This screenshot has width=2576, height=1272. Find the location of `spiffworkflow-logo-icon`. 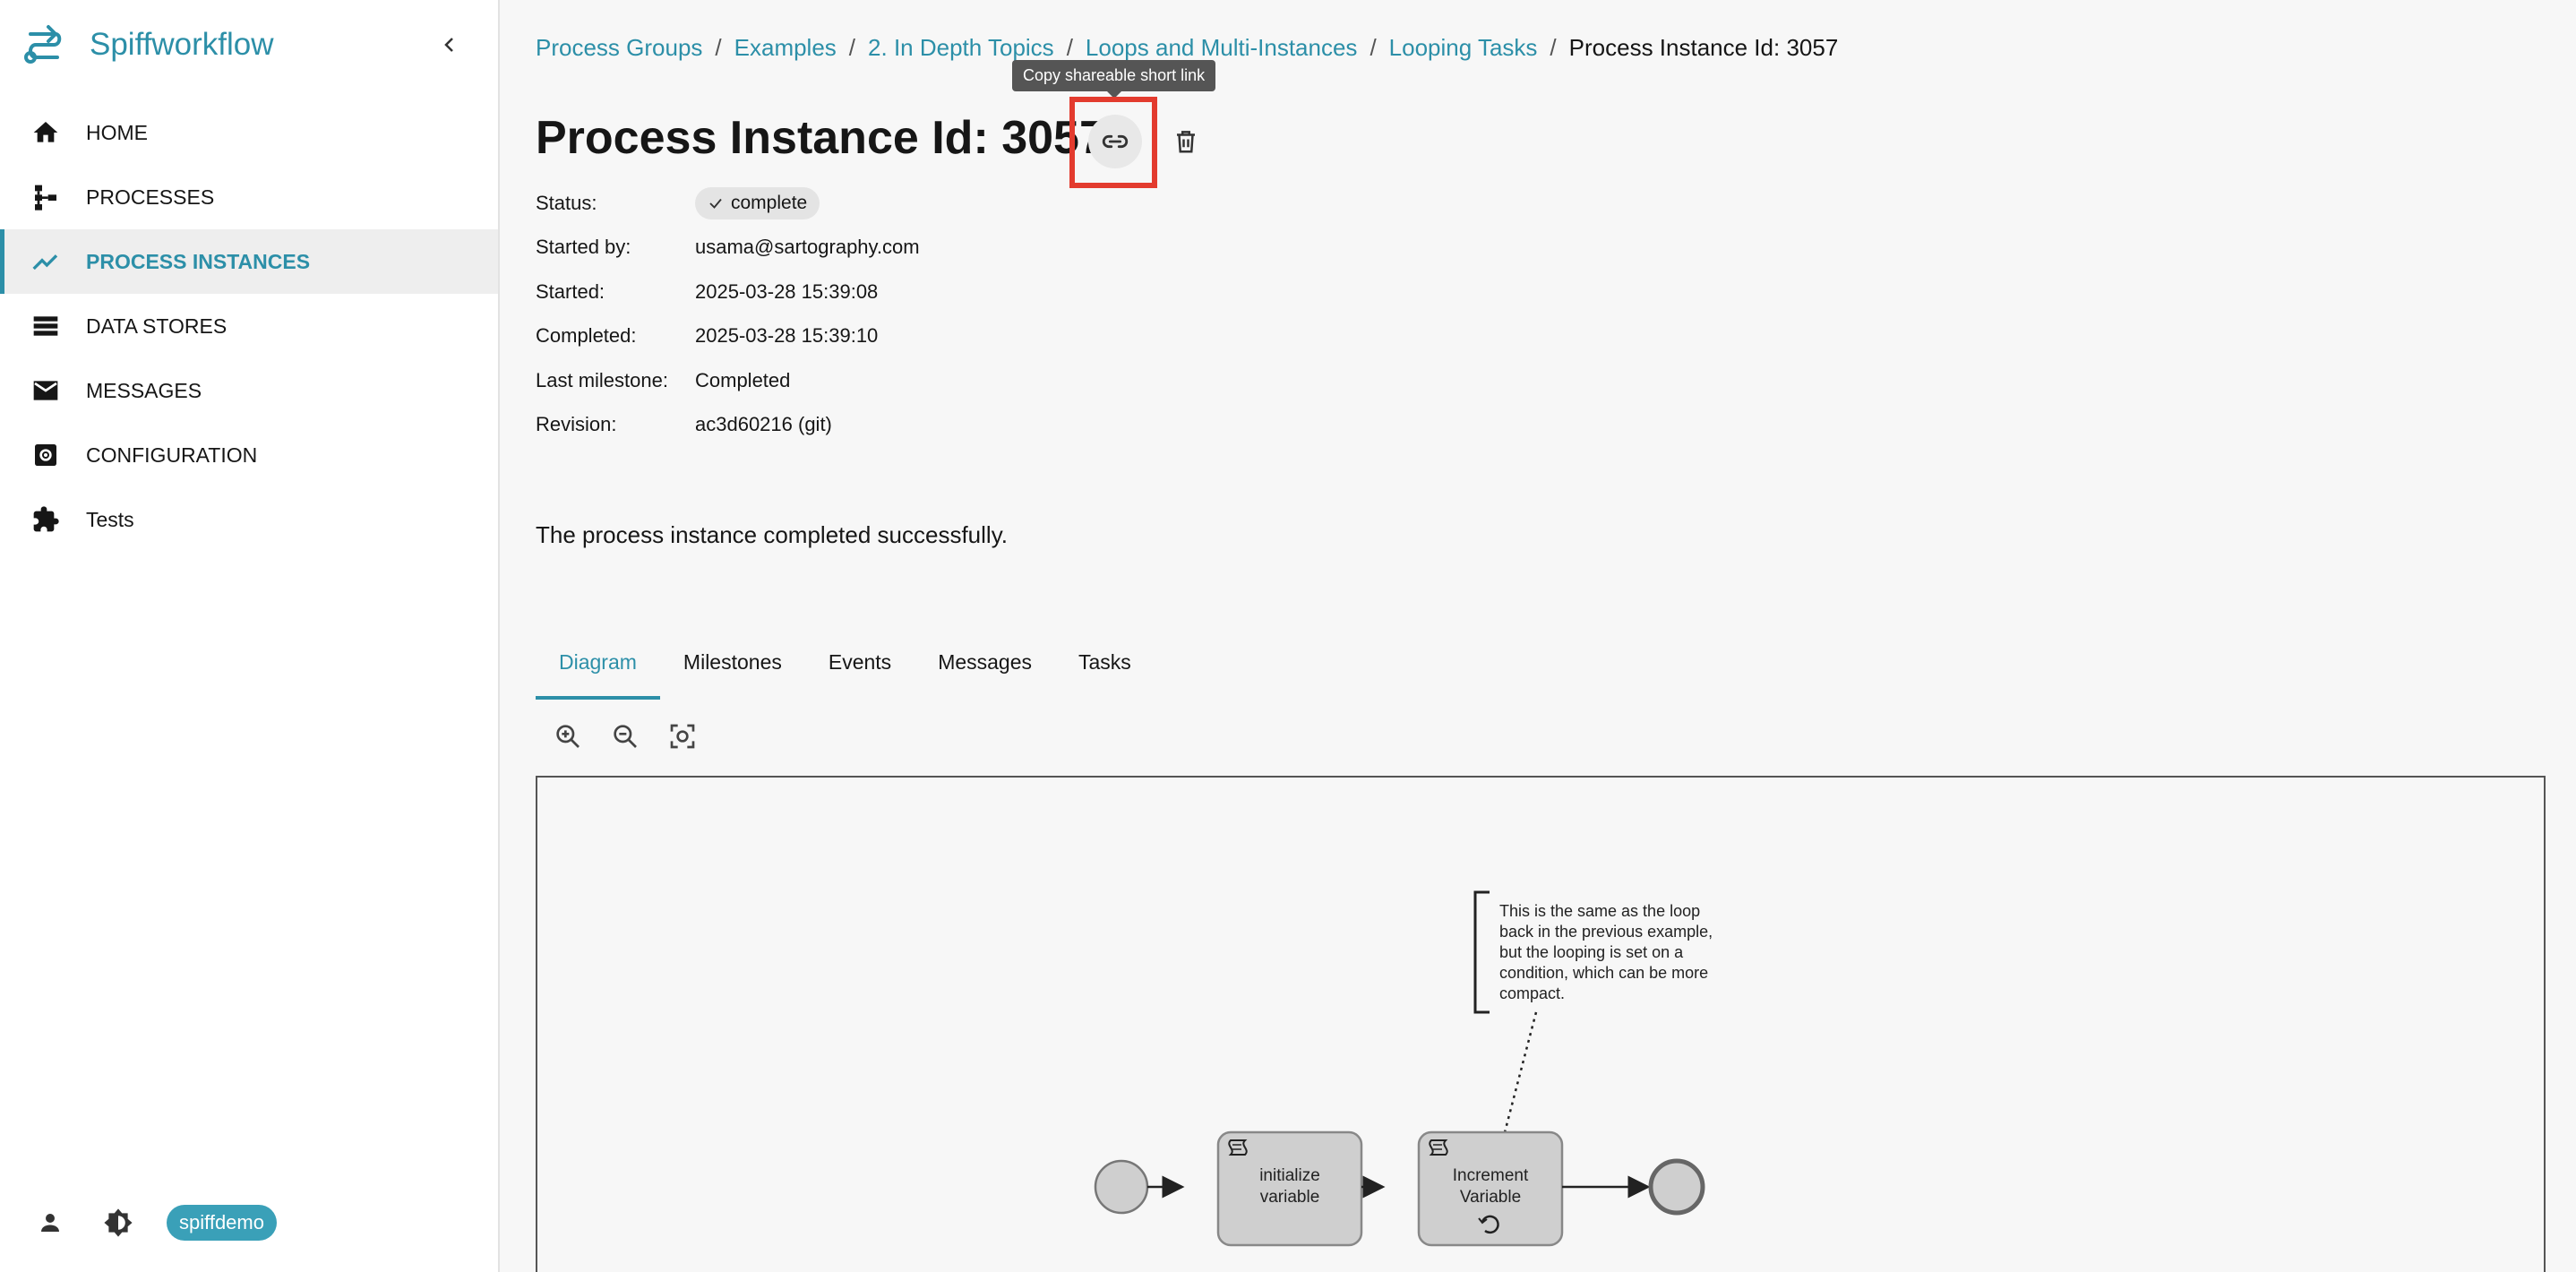

spiffworkflow-logo-icon is located at coordinates (43, 45).